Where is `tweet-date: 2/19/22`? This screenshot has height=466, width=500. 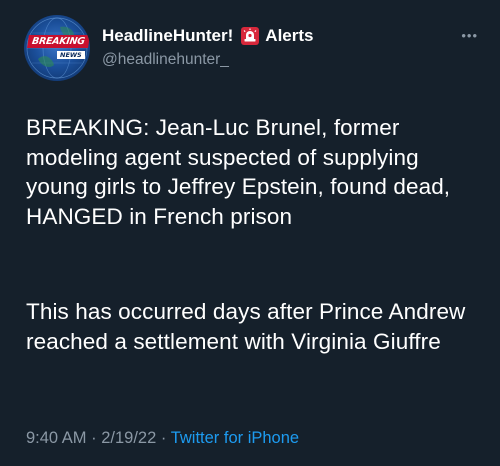
tweet-date: 2/19/22 is located at coordinates (128, 438).